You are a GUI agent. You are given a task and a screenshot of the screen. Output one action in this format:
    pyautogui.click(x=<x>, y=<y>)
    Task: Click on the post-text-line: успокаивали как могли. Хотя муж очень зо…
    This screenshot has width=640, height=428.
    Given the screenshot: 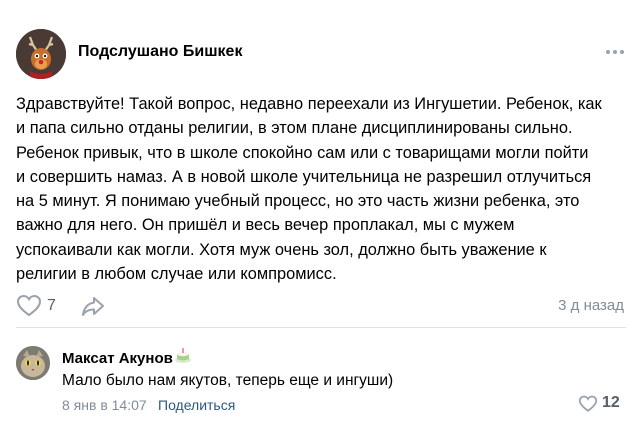 What is the action you would take?
    pyautogui.click(x=281, y=249)
    